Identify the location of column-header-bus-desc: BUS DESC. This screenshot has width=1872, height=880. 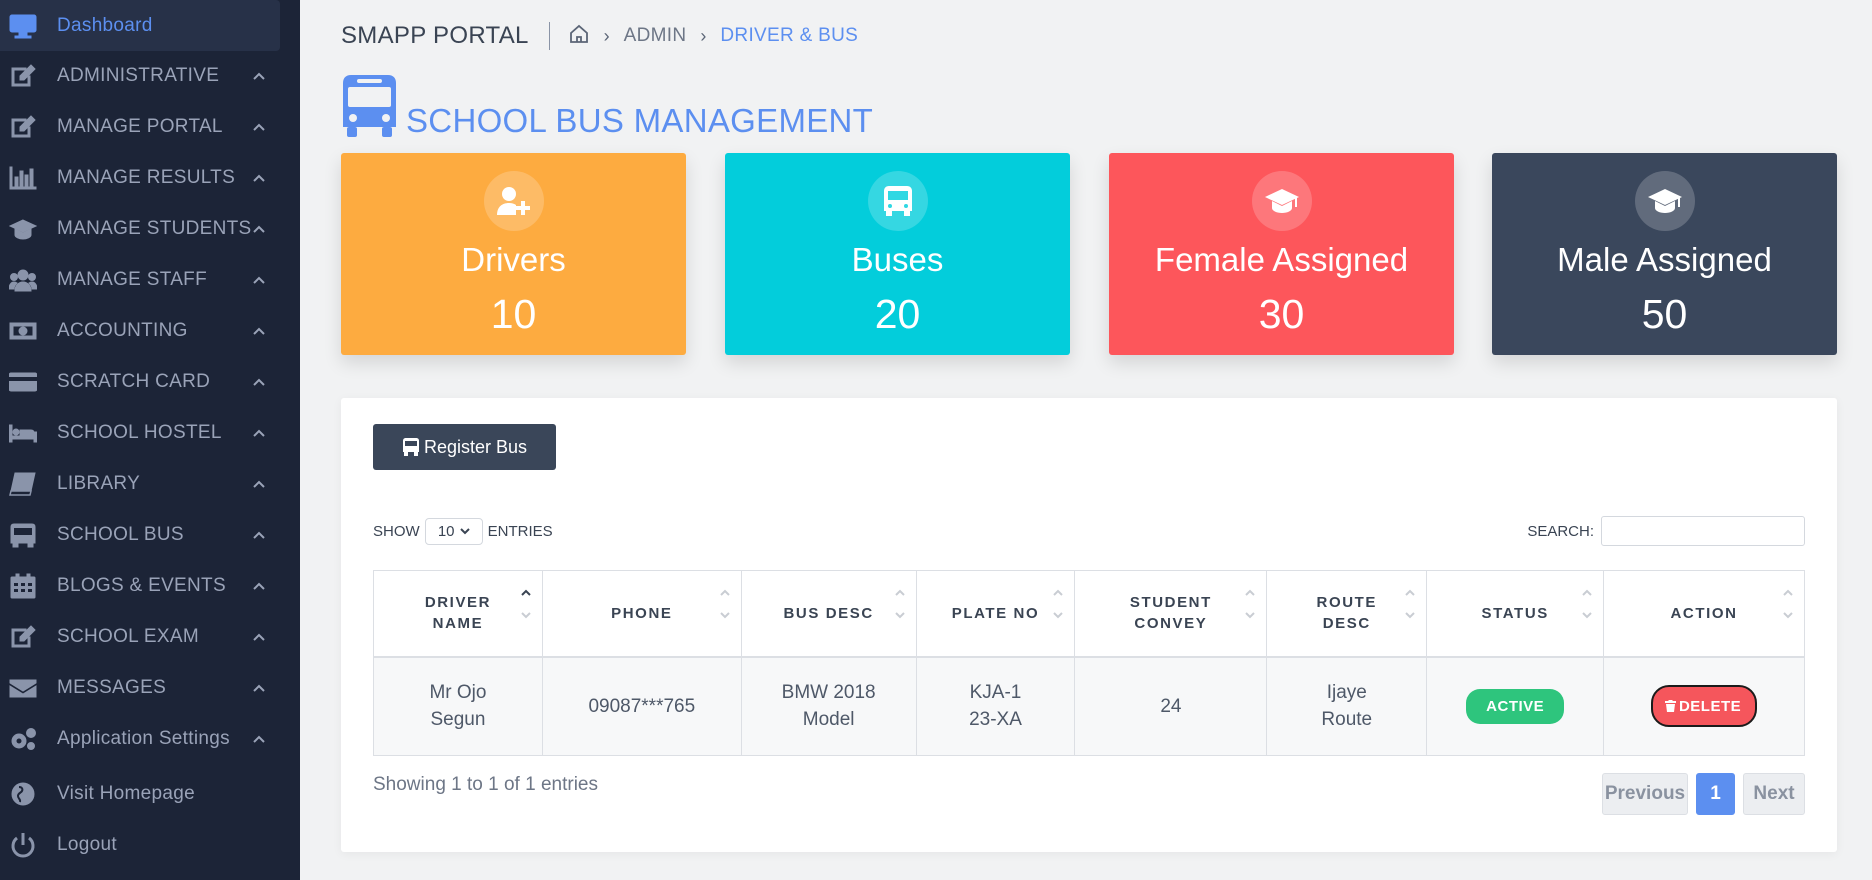
(828, 614).